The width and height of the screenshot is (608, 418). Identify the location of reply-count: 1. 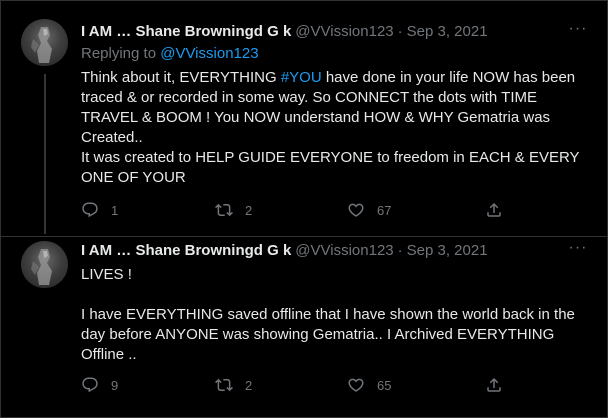
(115, 210).